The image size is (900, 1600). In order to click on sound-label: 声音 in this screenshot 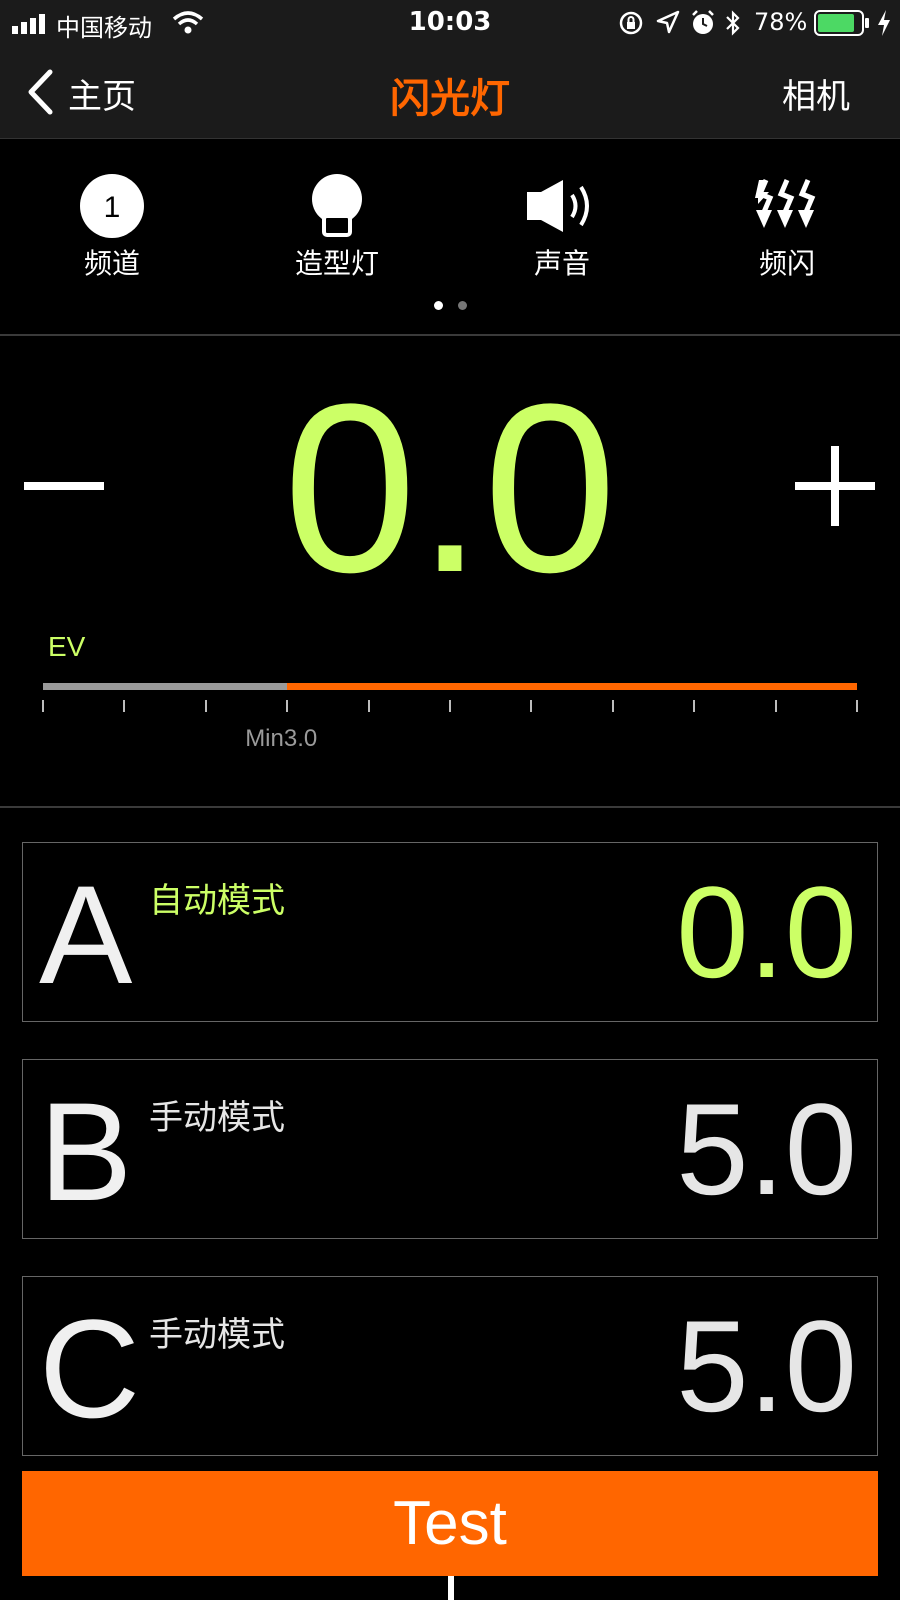, I will do `click(561, 263)`.